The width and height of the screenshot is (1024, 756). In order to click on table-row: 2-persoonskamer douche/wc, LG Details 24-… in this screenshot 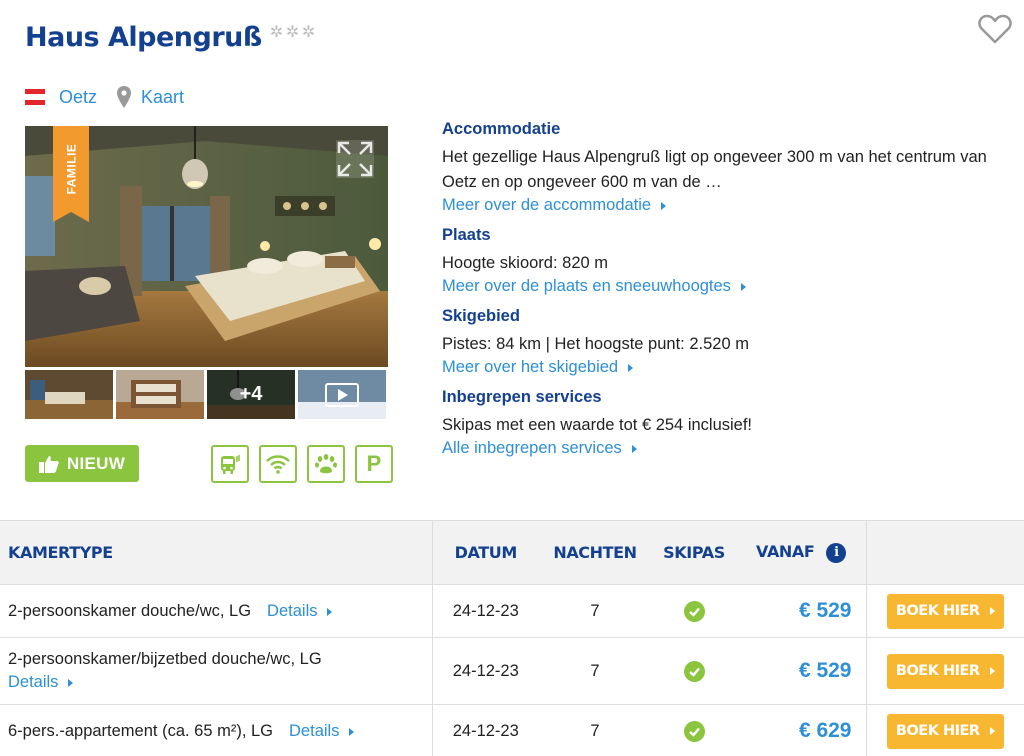, I will do `click(512, 611)`.